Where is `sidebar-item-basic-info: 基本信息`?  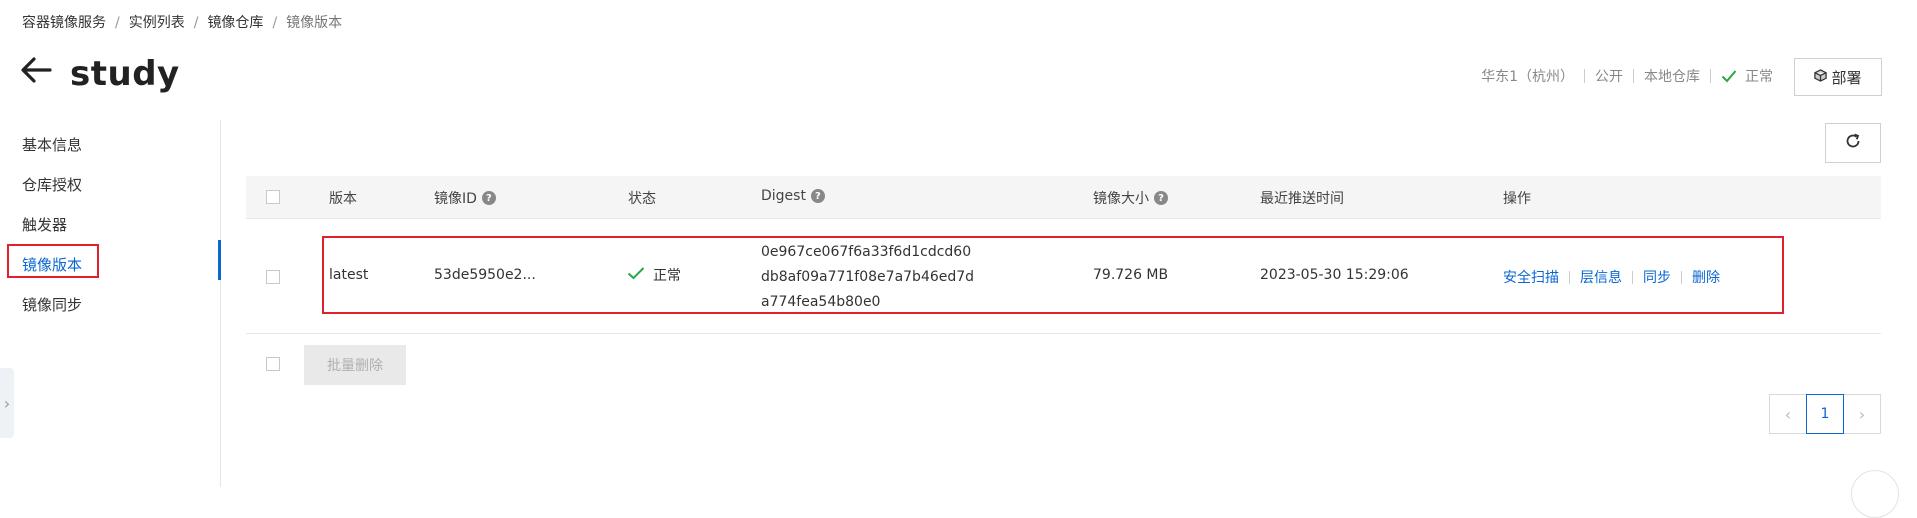 sidebar-item-basic-info: 基本信息 is located at coordinates (52, 144).